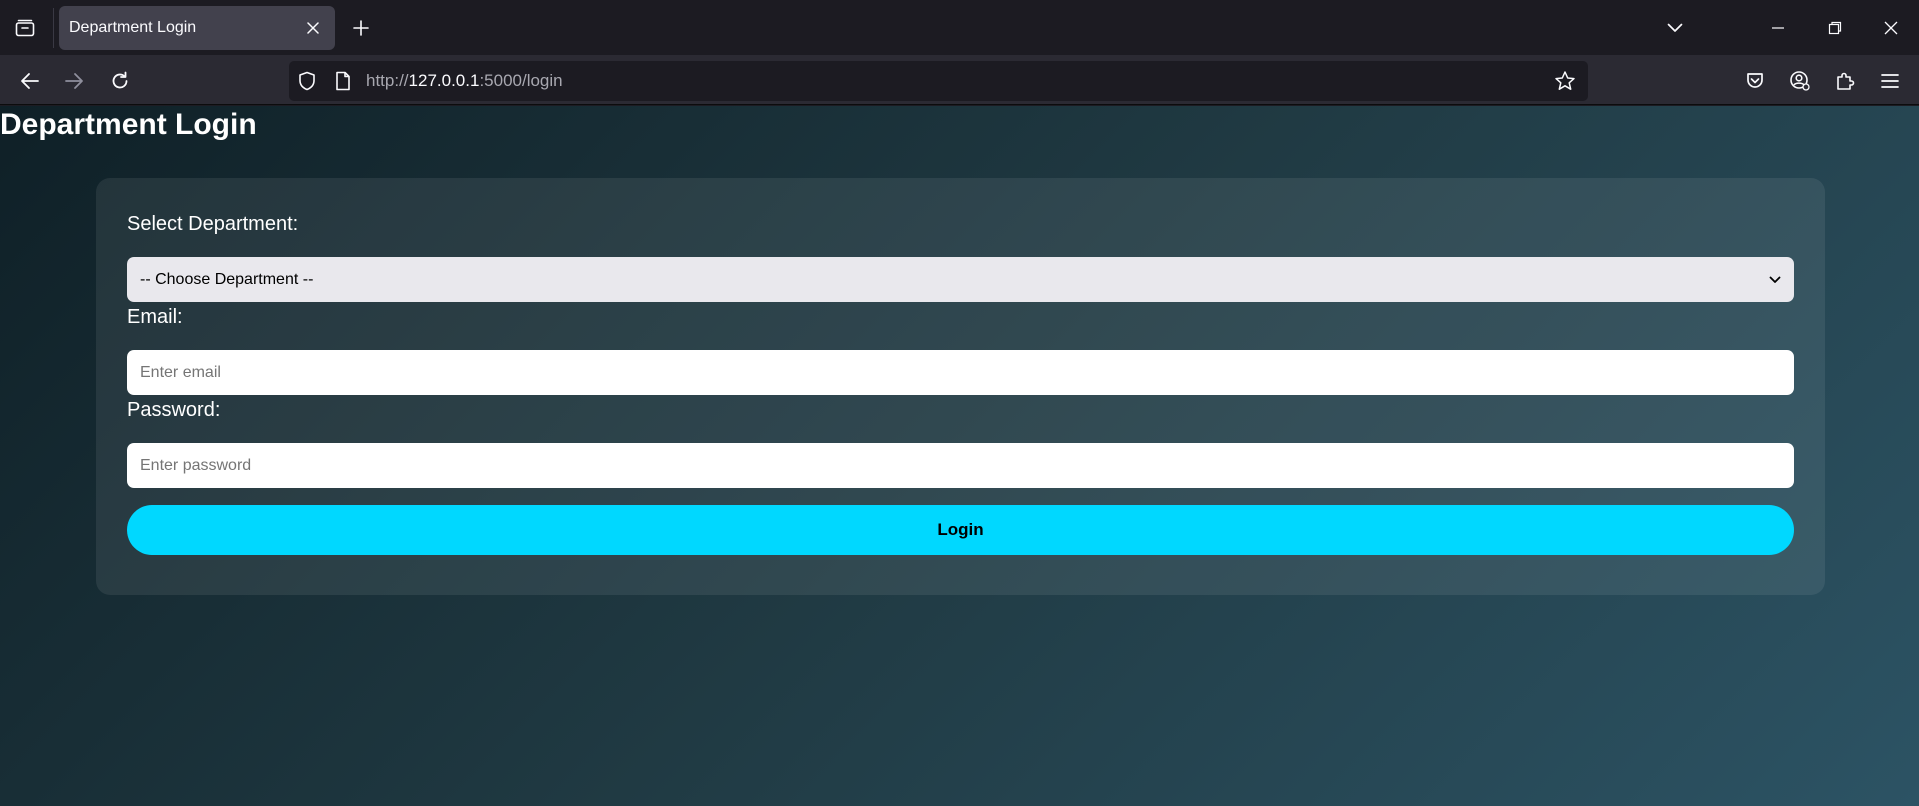 This screenshot has width=1919, height=806. What do you see at coordinates (343, 81) in the screenshot?
I see `page-info-icon` at bounding box center [343, 81].